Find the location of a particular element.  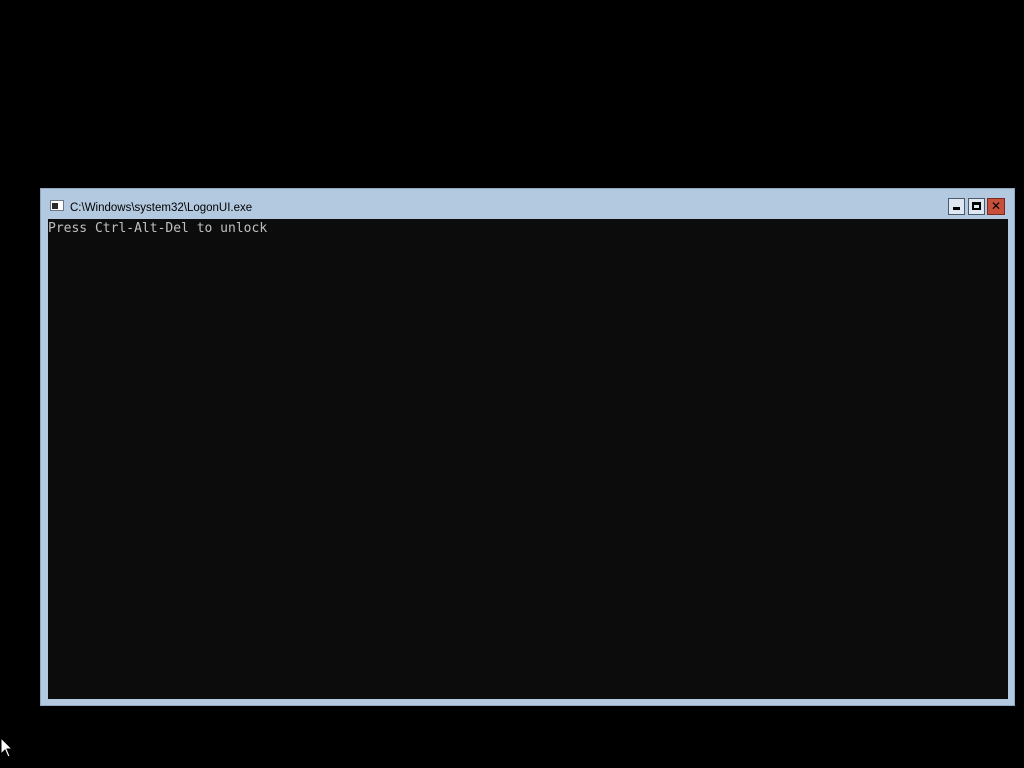

window-titlebar: C:\Windows\system32\LogonUI.exe ✕ is located at coordinates (527, 204).